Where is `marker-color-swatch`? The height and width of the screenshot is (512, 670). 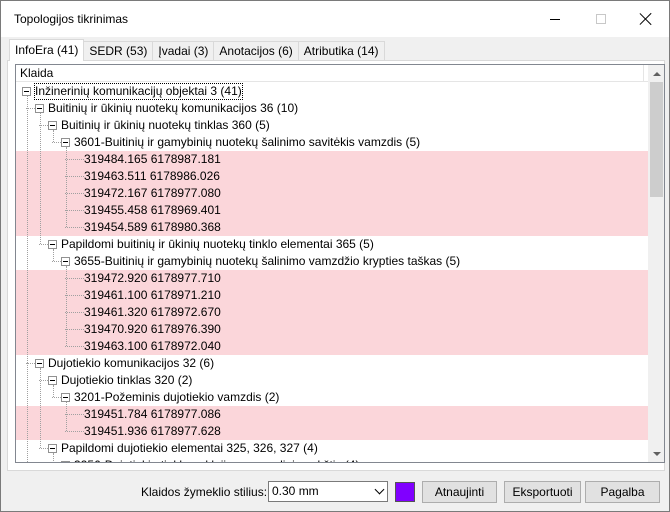 marker-color-swatch is located at coordinates (405, 492).